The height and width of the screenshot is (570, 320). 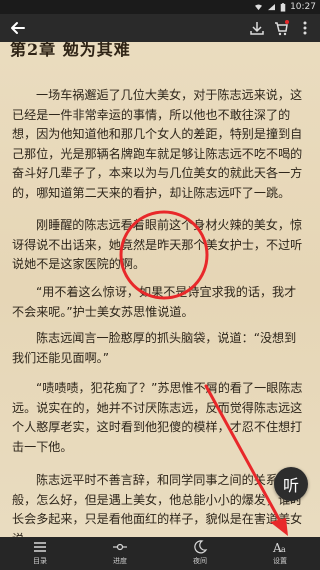 What do you see at coordinates (283, 549) in the screenshot?
I see `svg-text: a` at bounding box center [283, 549].